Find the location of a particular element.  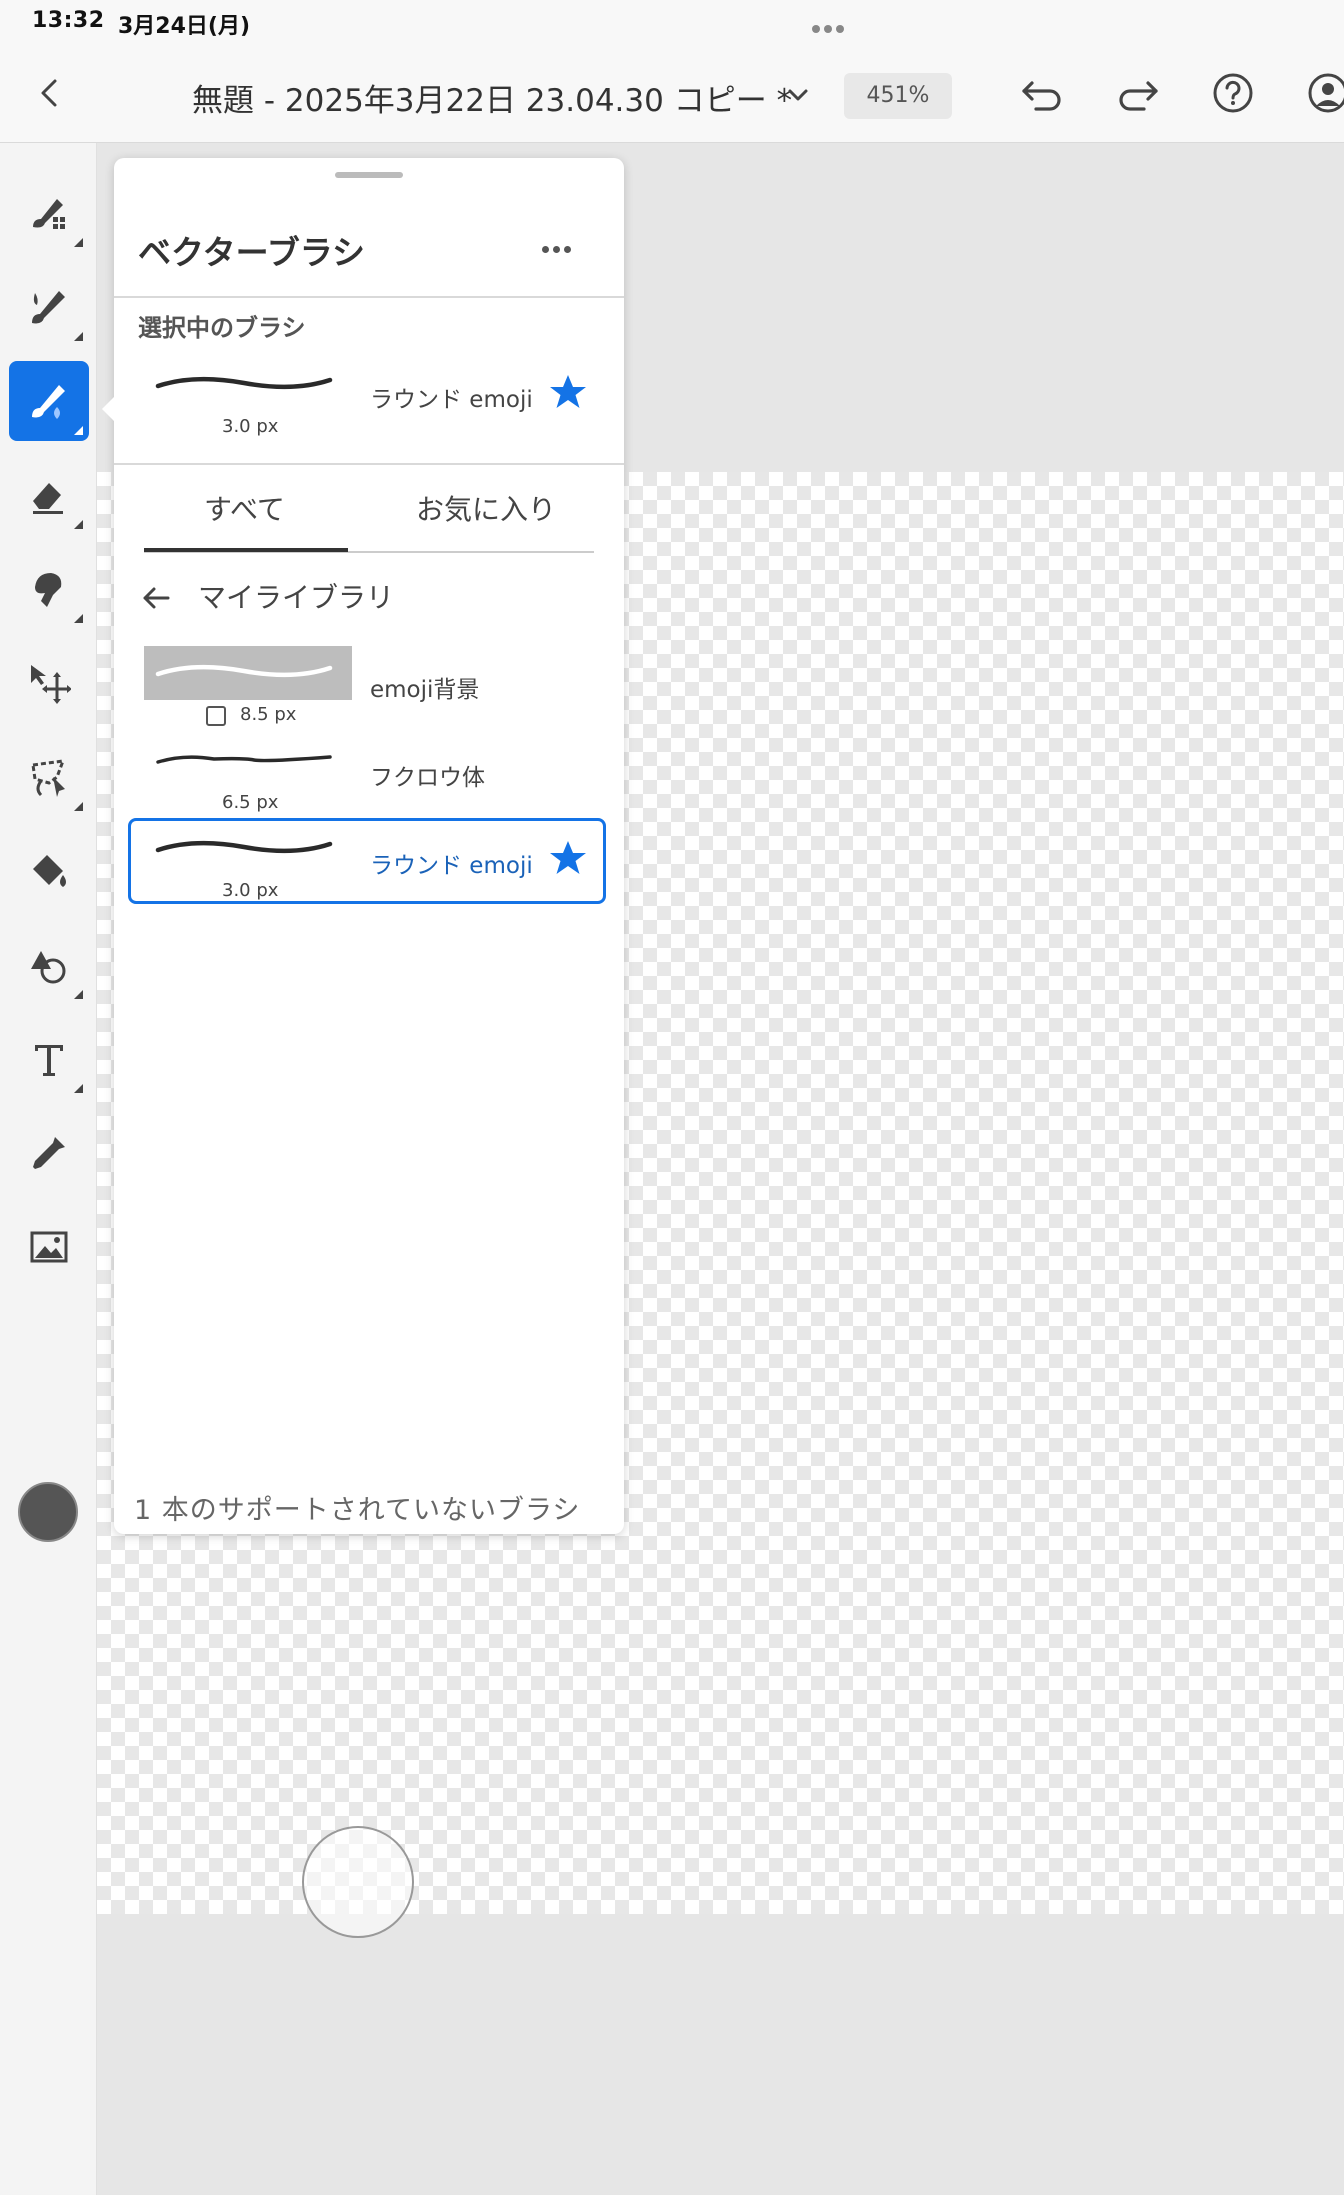

library-title: マイライブラリ is located at coordinates (296, 597).